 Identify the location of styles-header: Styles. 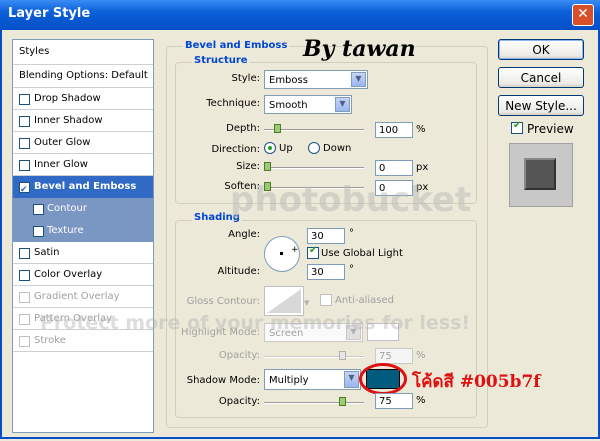
(83, 52).